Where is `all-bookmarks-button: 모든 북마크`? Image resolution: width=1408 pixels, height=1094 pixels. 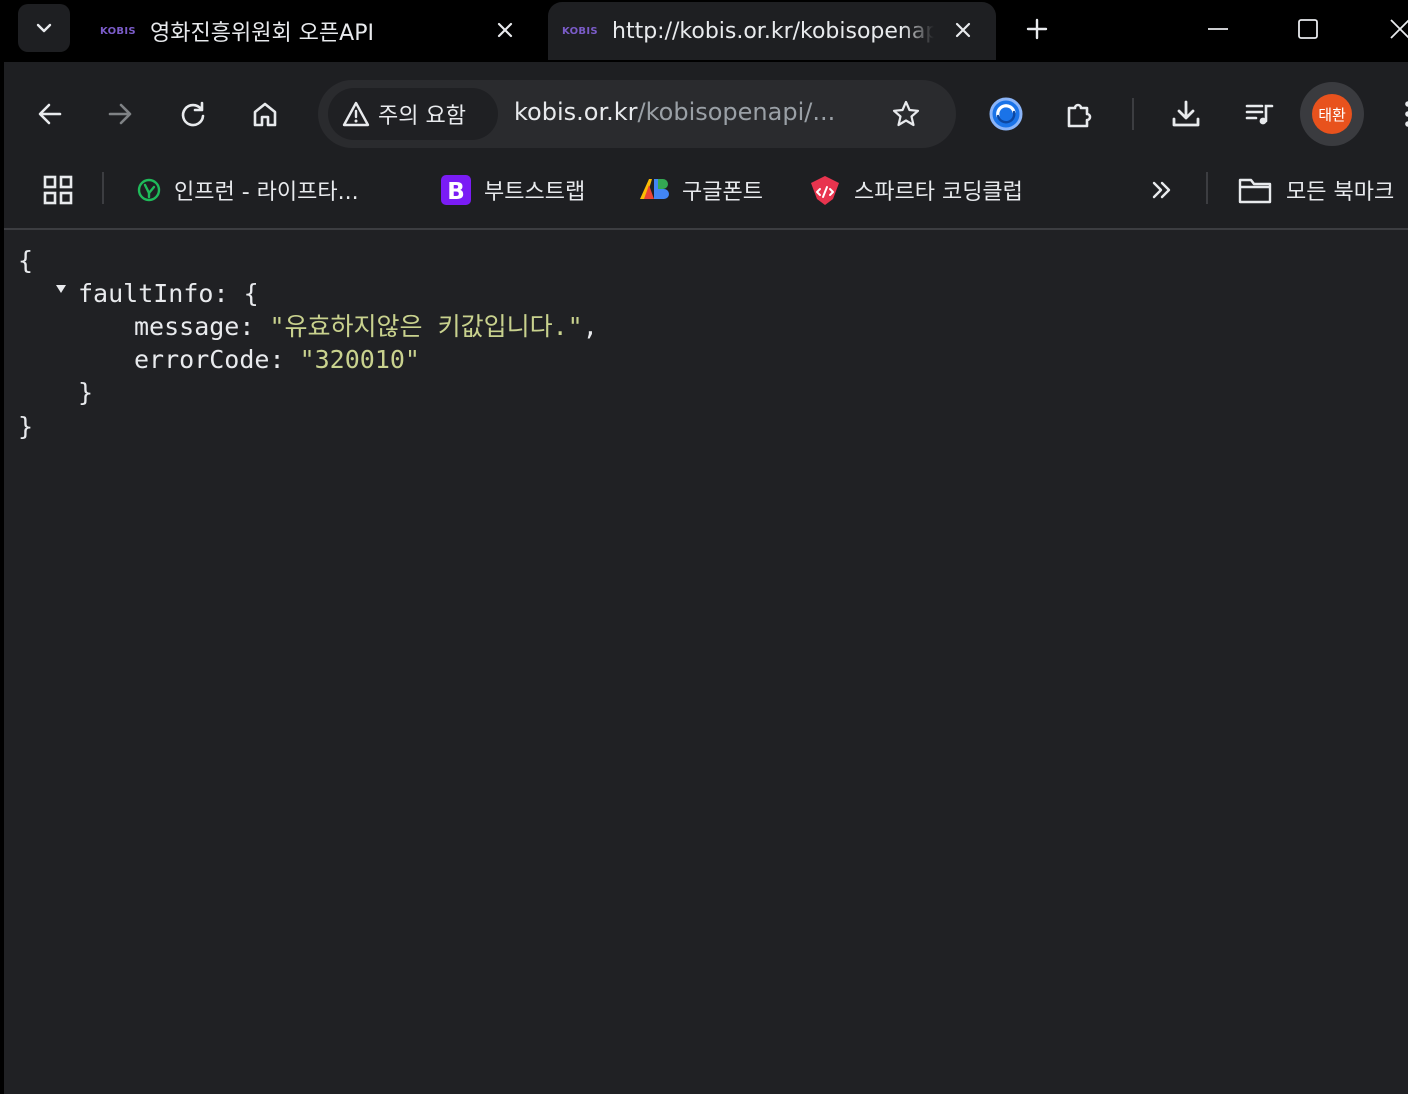 all-bookmarks-button: 모든 북마크 is located at coordinates (1316, 190).